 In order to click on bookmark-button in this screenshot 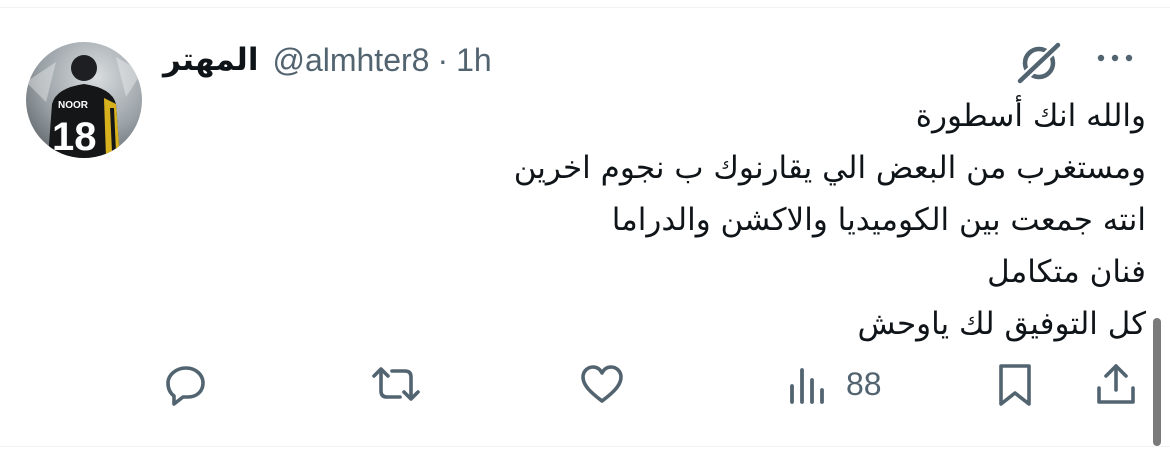, I will do `click(1015, 384)`.